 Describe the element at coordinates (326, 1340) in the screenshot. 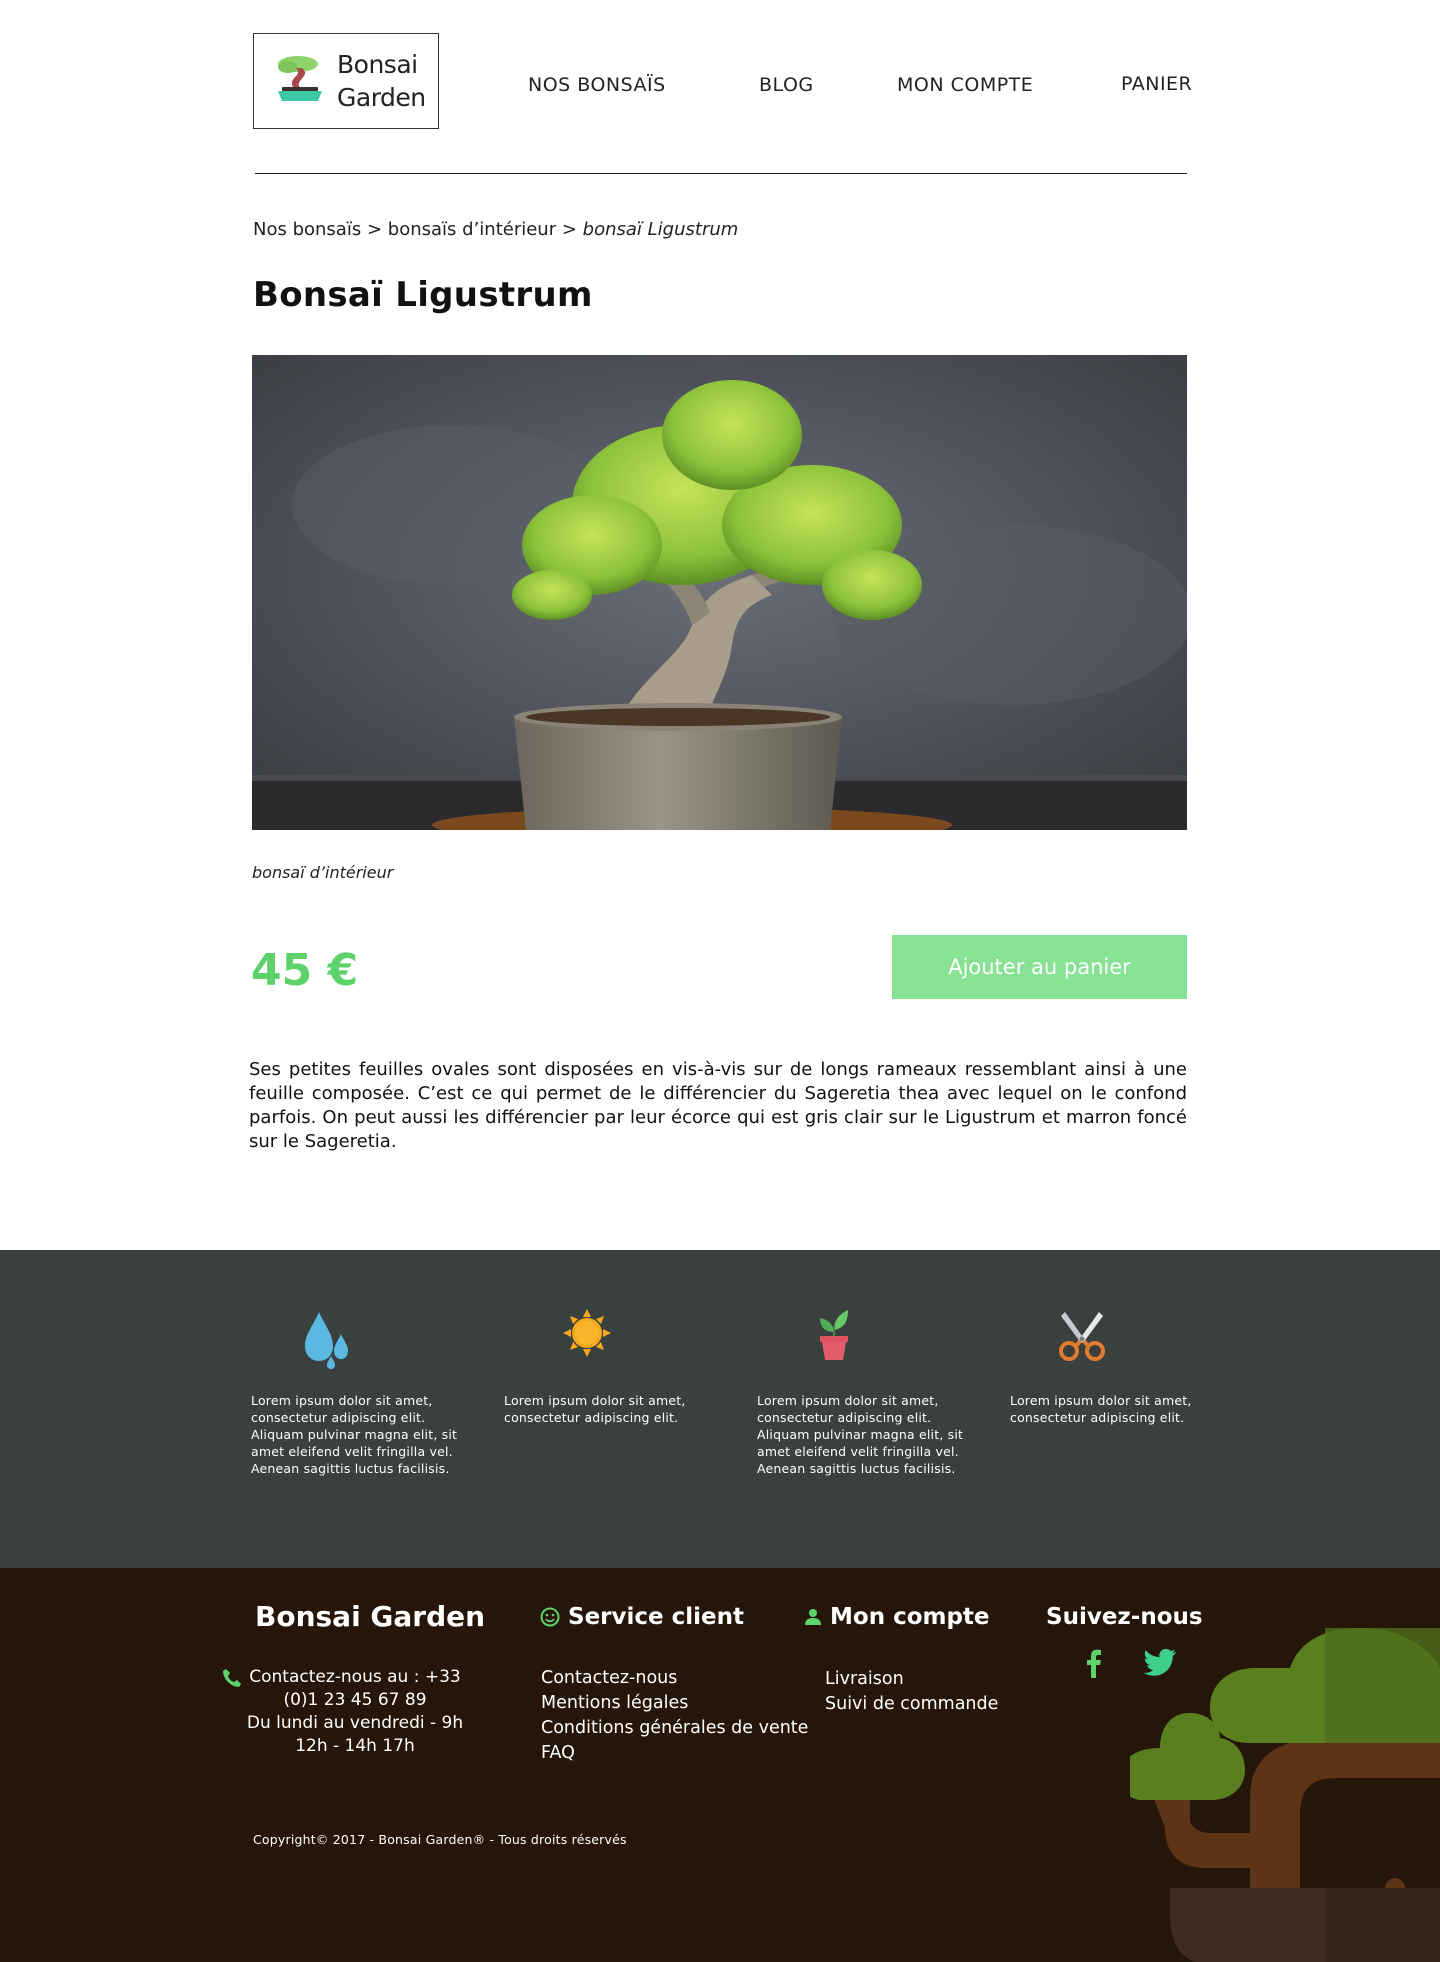

I see `water-drops-icon` at that location.